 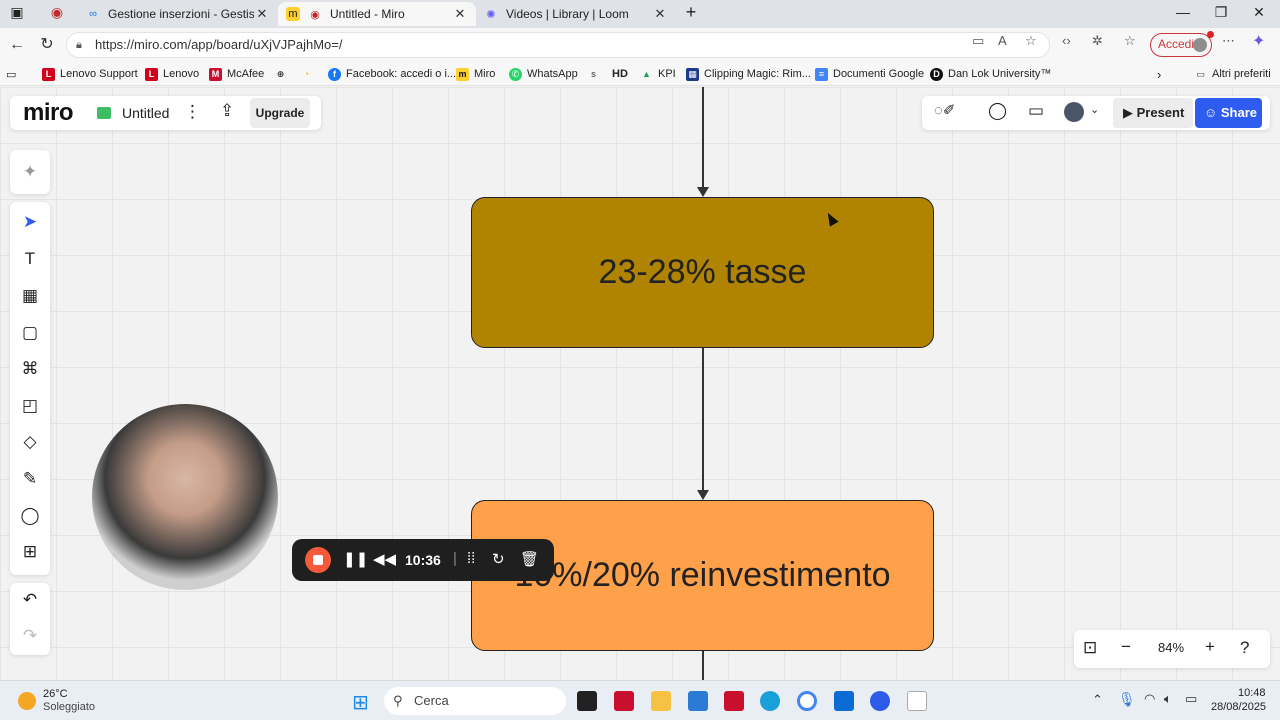 I want to click on more-icon: ⋯, so click(x=1228, y=41).